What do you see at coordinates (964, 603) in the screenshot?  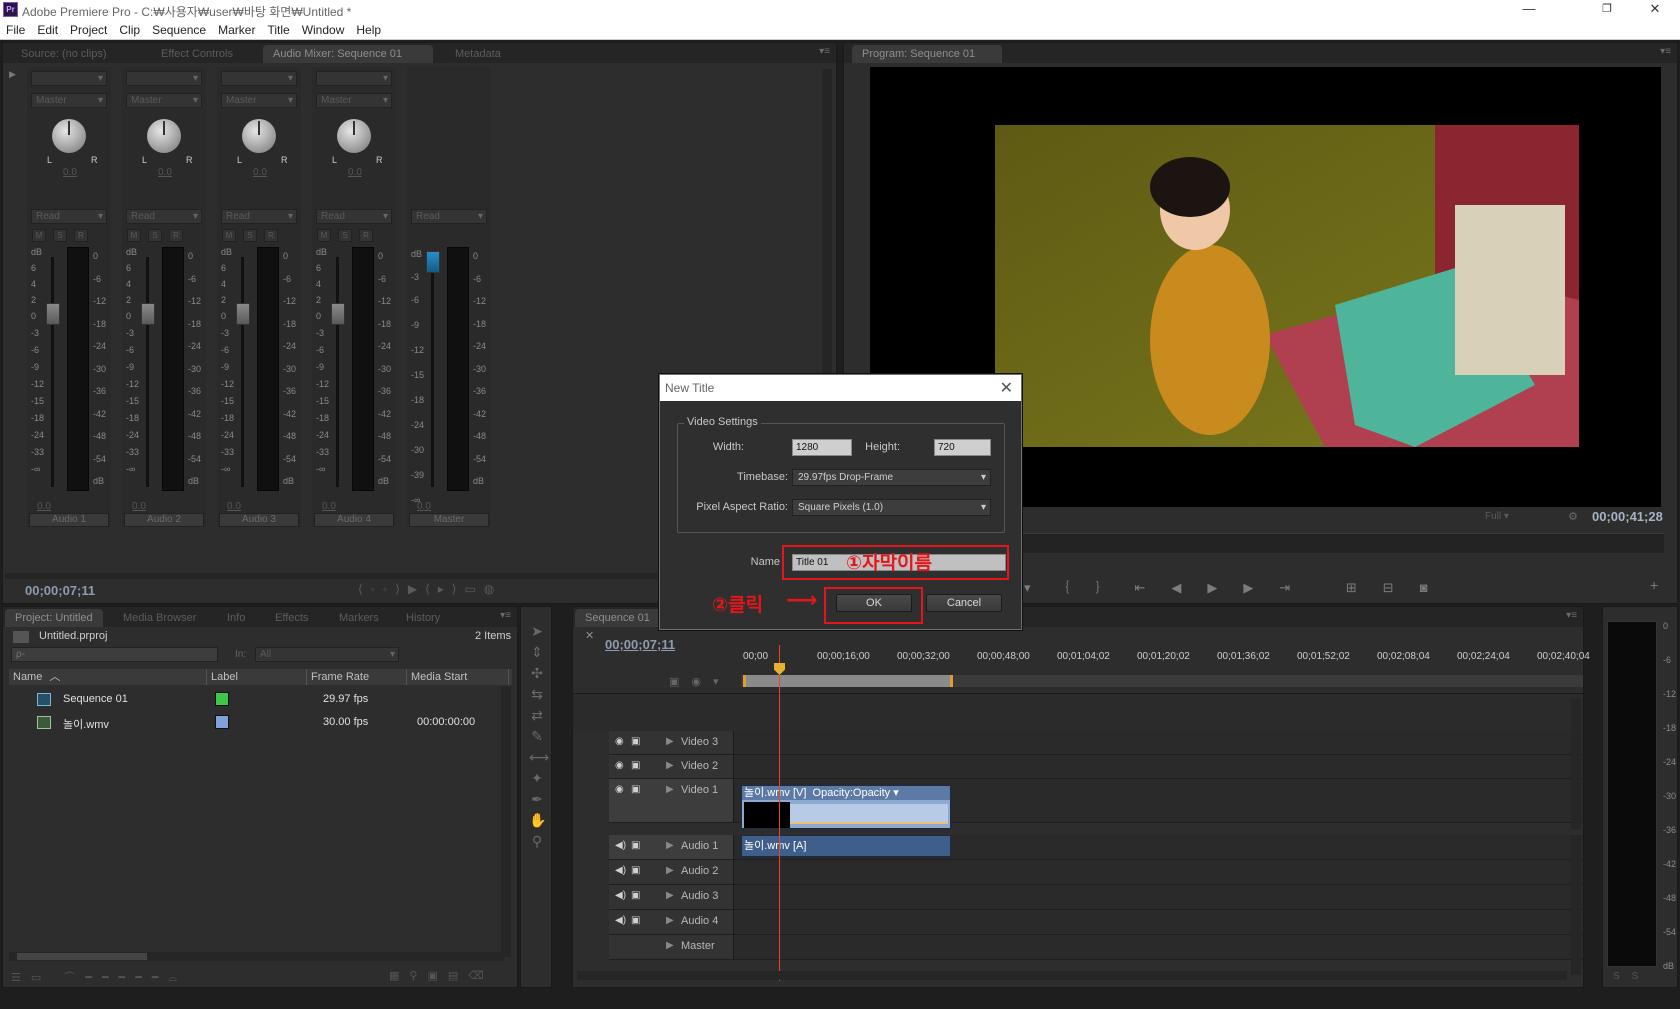 I see `cancel-button: Cancel` at bounding box center [964, 603].